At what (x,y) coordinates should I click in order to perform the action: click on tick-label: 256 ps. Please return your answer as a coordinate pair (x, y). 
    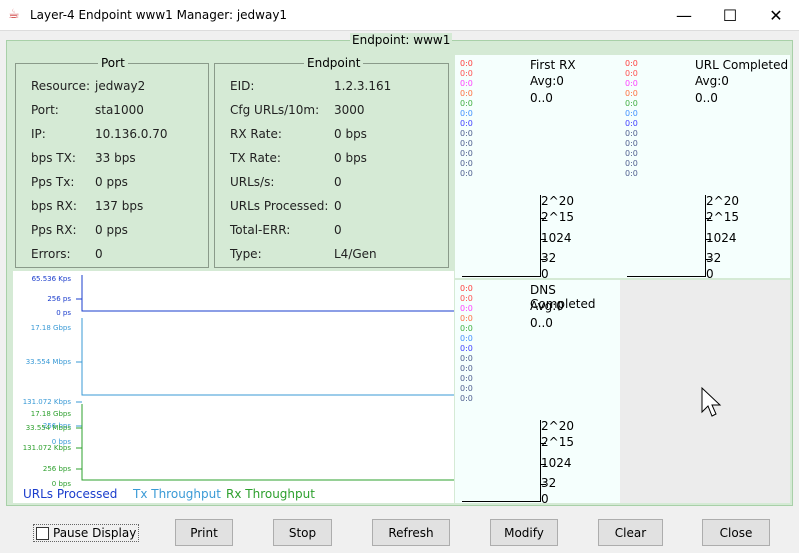
    Looking at the image, I should click on (59, 299).